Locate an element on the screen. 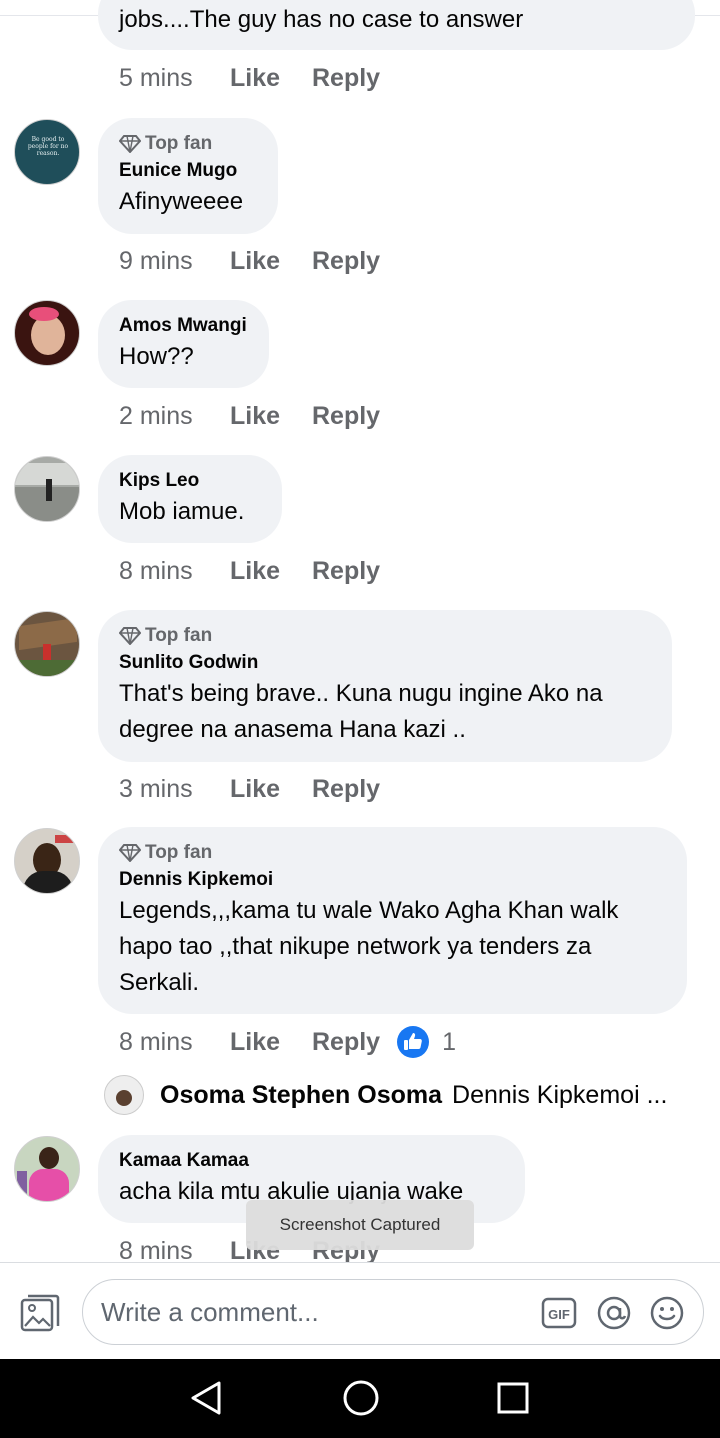 The width and height of the screenshot is (720, 1438). comment-text-line: Serkali. is located at coordinates (159, 982).